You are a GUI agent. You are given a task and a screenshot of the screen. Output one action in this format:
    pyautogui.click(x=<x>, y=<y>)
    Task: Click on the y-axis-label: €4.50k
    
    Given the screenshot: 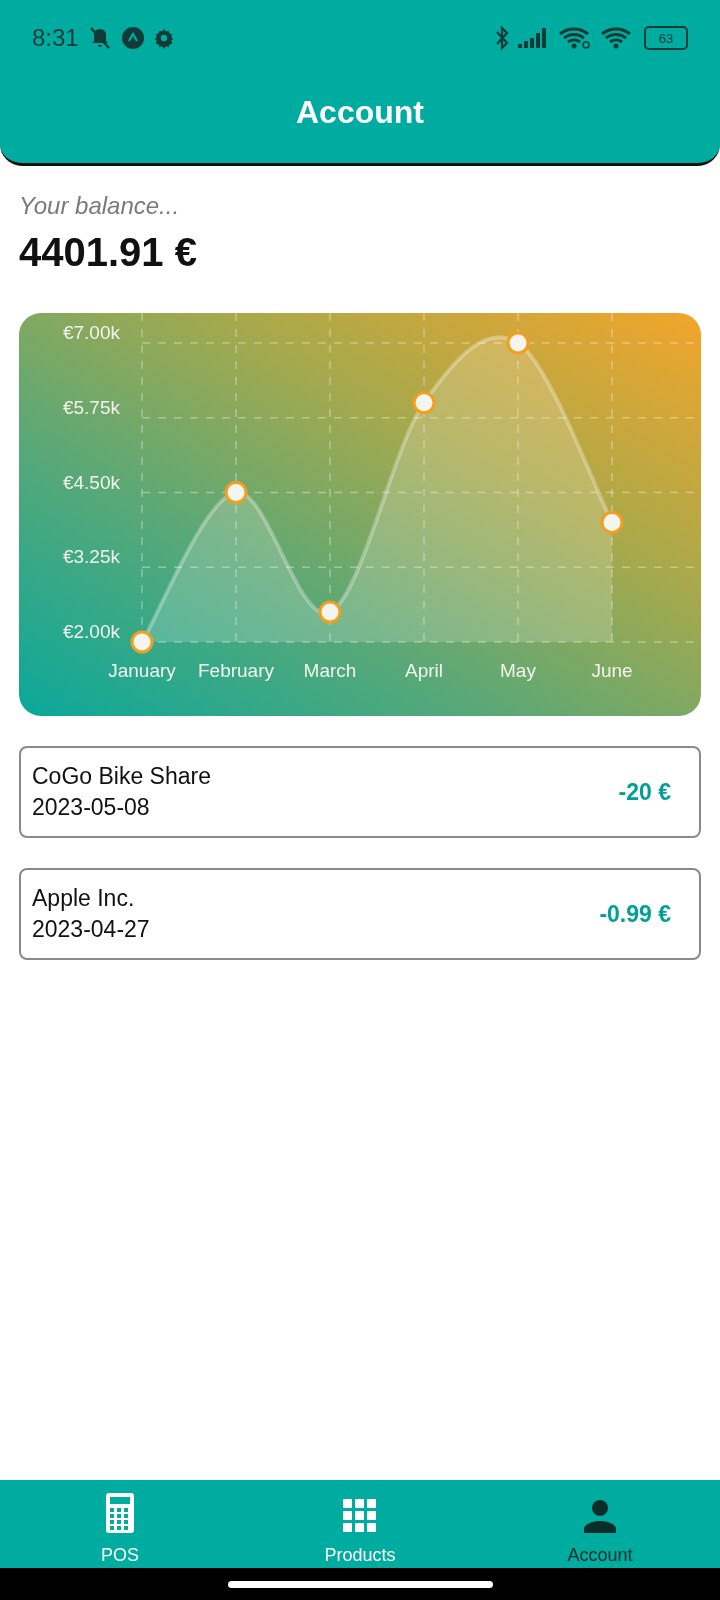 What is the action you would take?
    pyautogui.click(x=91, y=482)
    